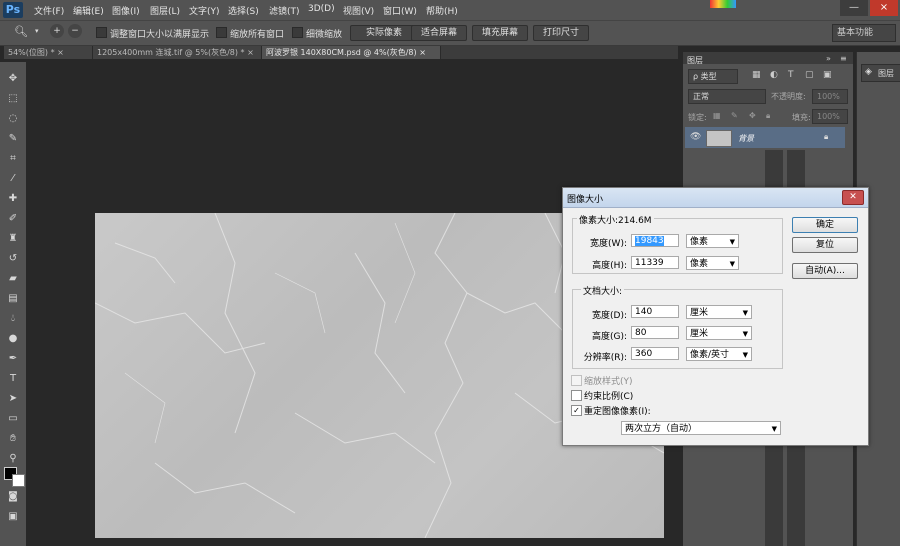  What do you see at coordinates (442, 10) in the screenshot?
I see `menu-help: 帮助(H)` at bounding box center [442, 10].